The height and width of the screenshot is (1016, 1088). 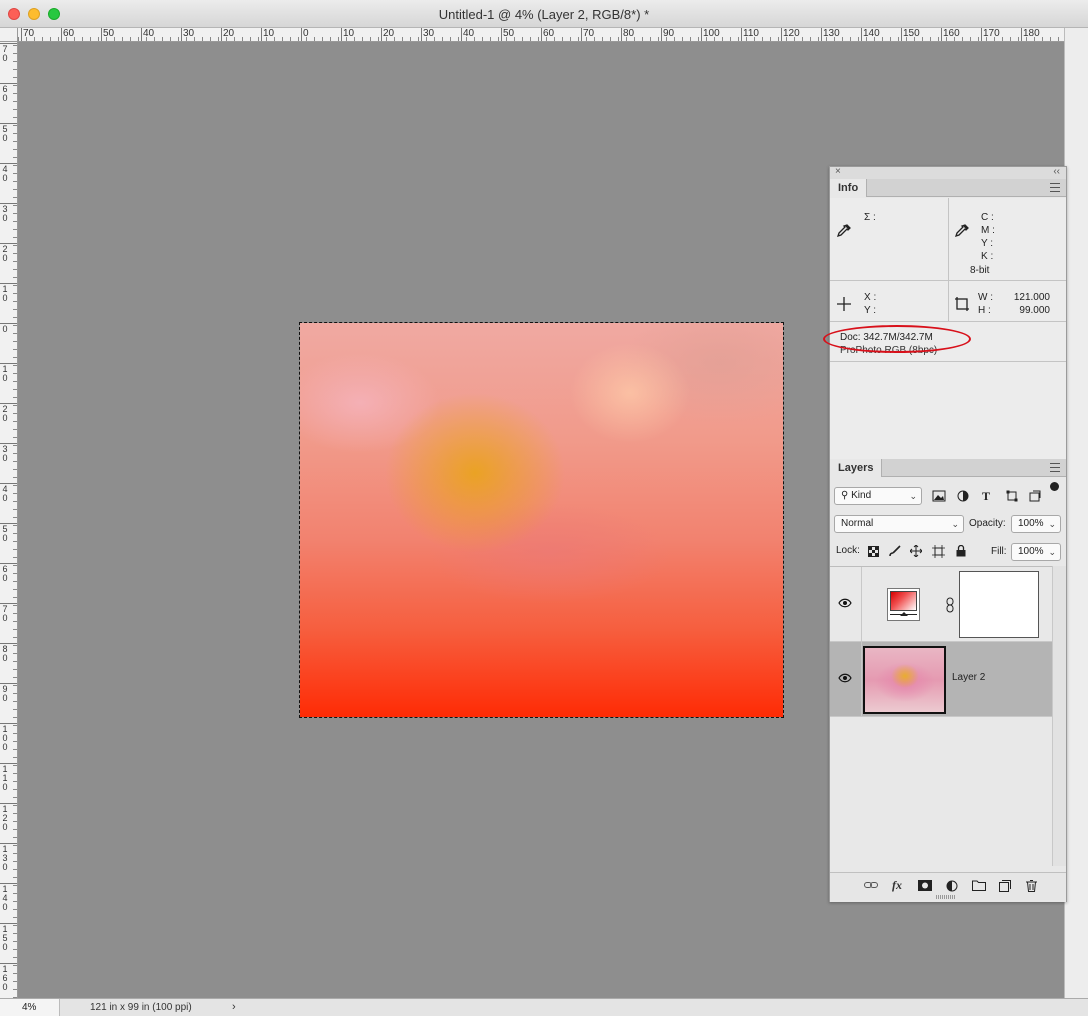 I want to click on fill-input: 100% ⌄, so click(x=1036, y=552).